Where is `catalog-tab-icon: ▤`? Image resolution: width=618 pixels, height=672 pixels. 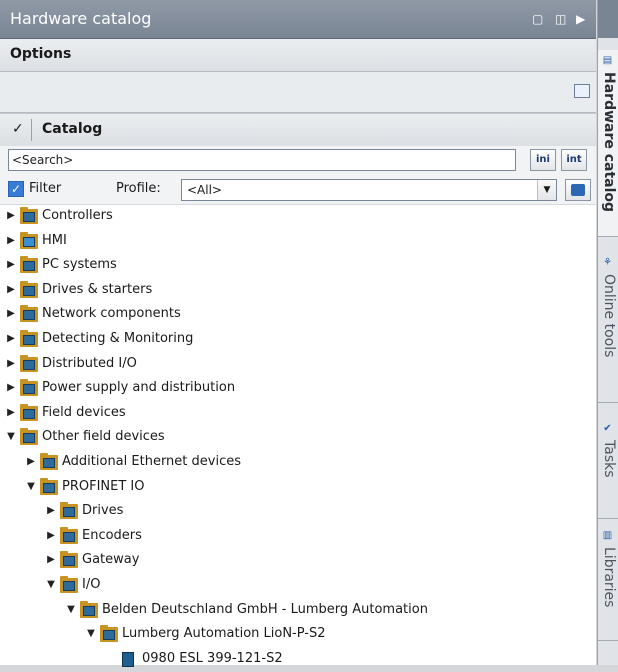 catalog-tab-icon: ▤ is located at coordinates (607, 60).